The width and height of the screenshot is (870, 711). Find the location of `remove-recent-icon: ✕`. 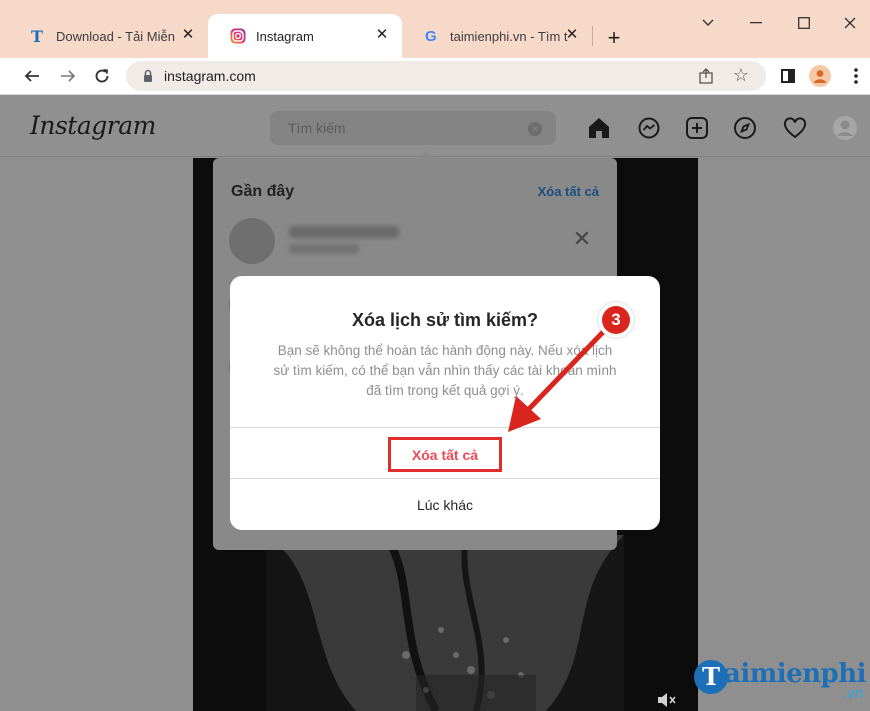

remove-recent-icon: ✕ is located at coordinates (582, 239).